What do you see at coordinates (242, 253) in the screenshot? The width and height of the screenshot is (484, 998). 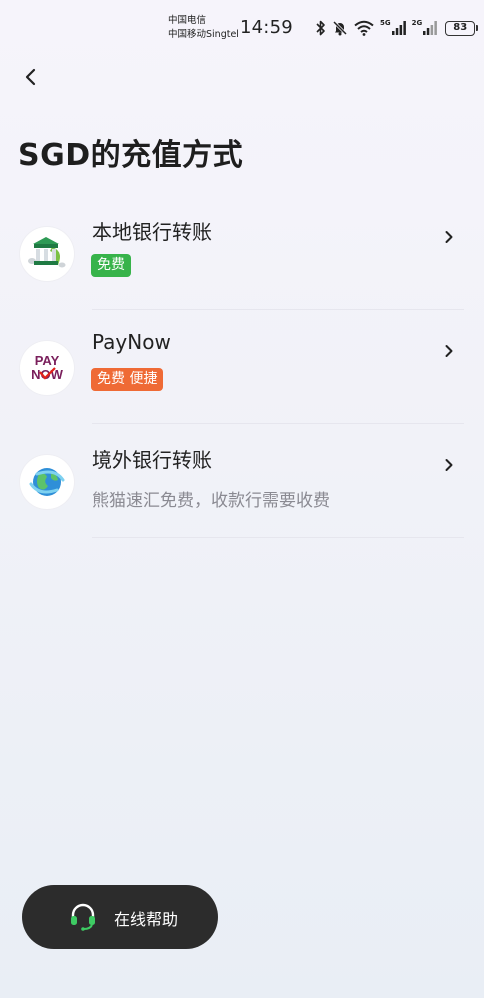 I see `method-local-bank-transfer: 本地银行转账 免费` at bounding box center [242, 253].